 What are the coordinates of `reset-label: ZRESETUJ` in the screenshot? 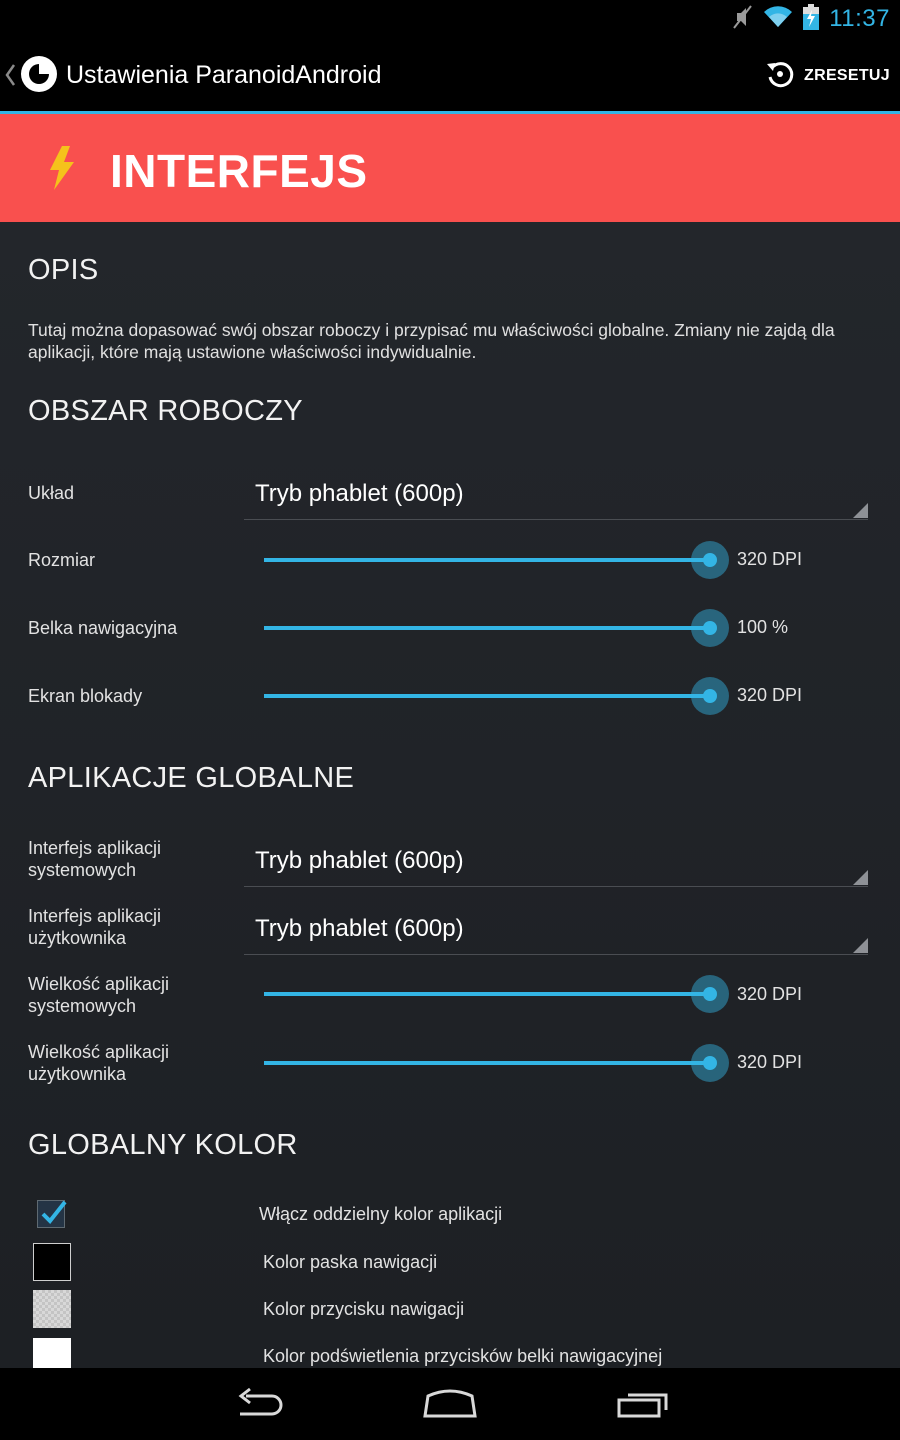 It's located at (847, 75).